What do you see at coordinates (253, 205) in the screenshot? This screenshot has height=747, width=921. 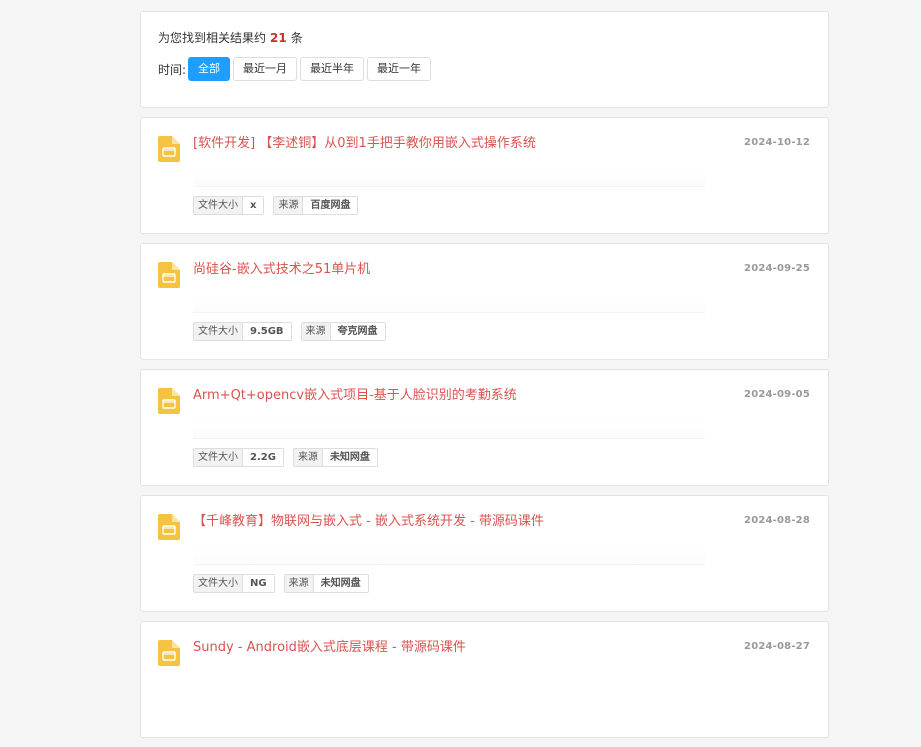 I see `file-size-value: x` at bounding box center [253, 205].